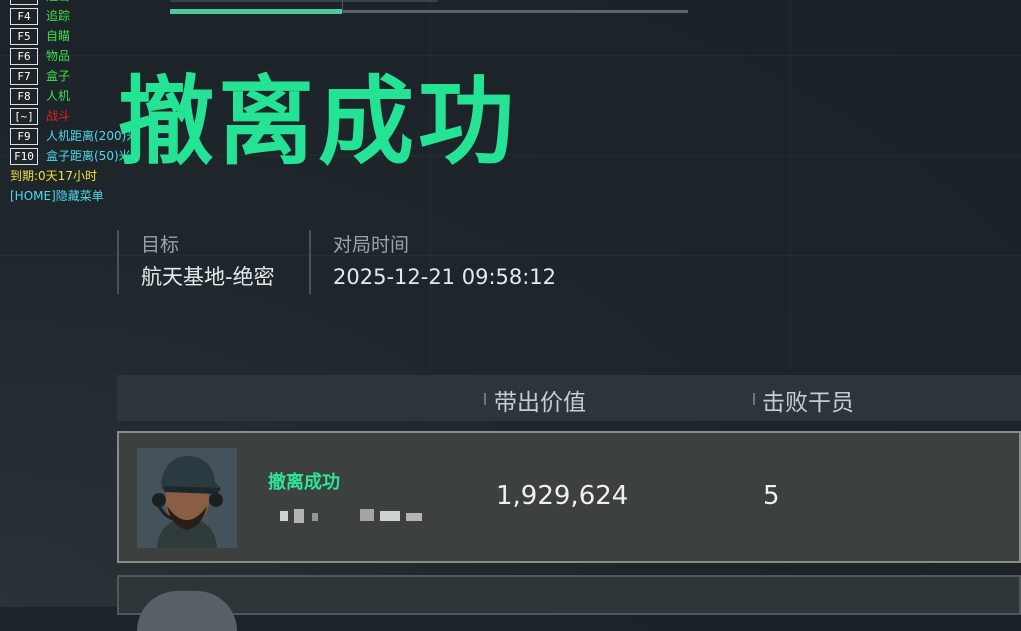 The width and height of the screenshot is (1021, 631). Describe the element at coordinates (569, 603) in the screenshot. I see `player-result-row-partial` at that location.